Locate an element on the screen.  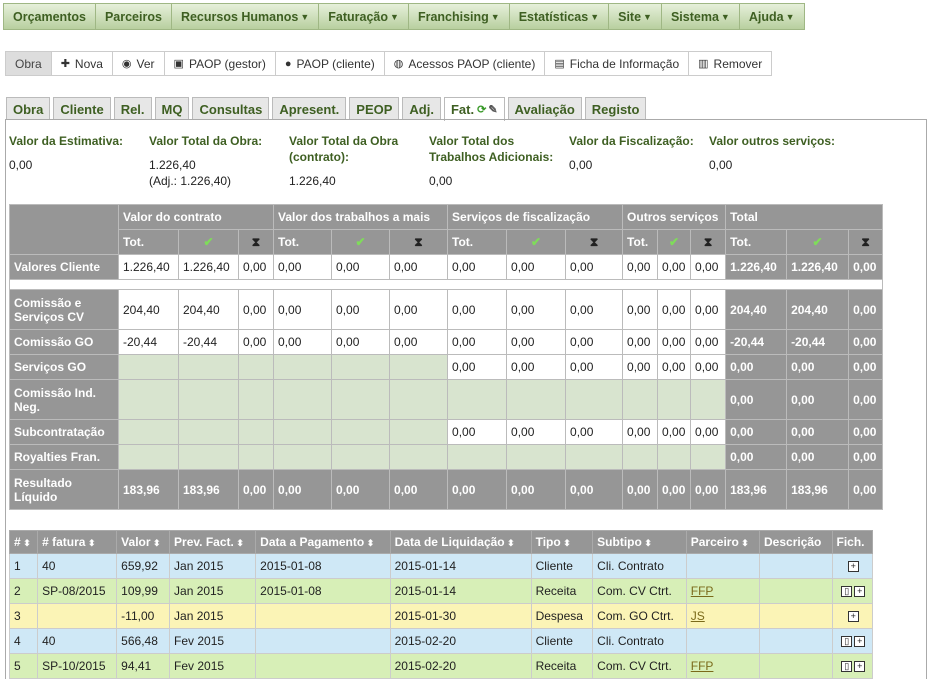
menu-item: Recursos Humanos ▼ is located at coordinates (245, 16).